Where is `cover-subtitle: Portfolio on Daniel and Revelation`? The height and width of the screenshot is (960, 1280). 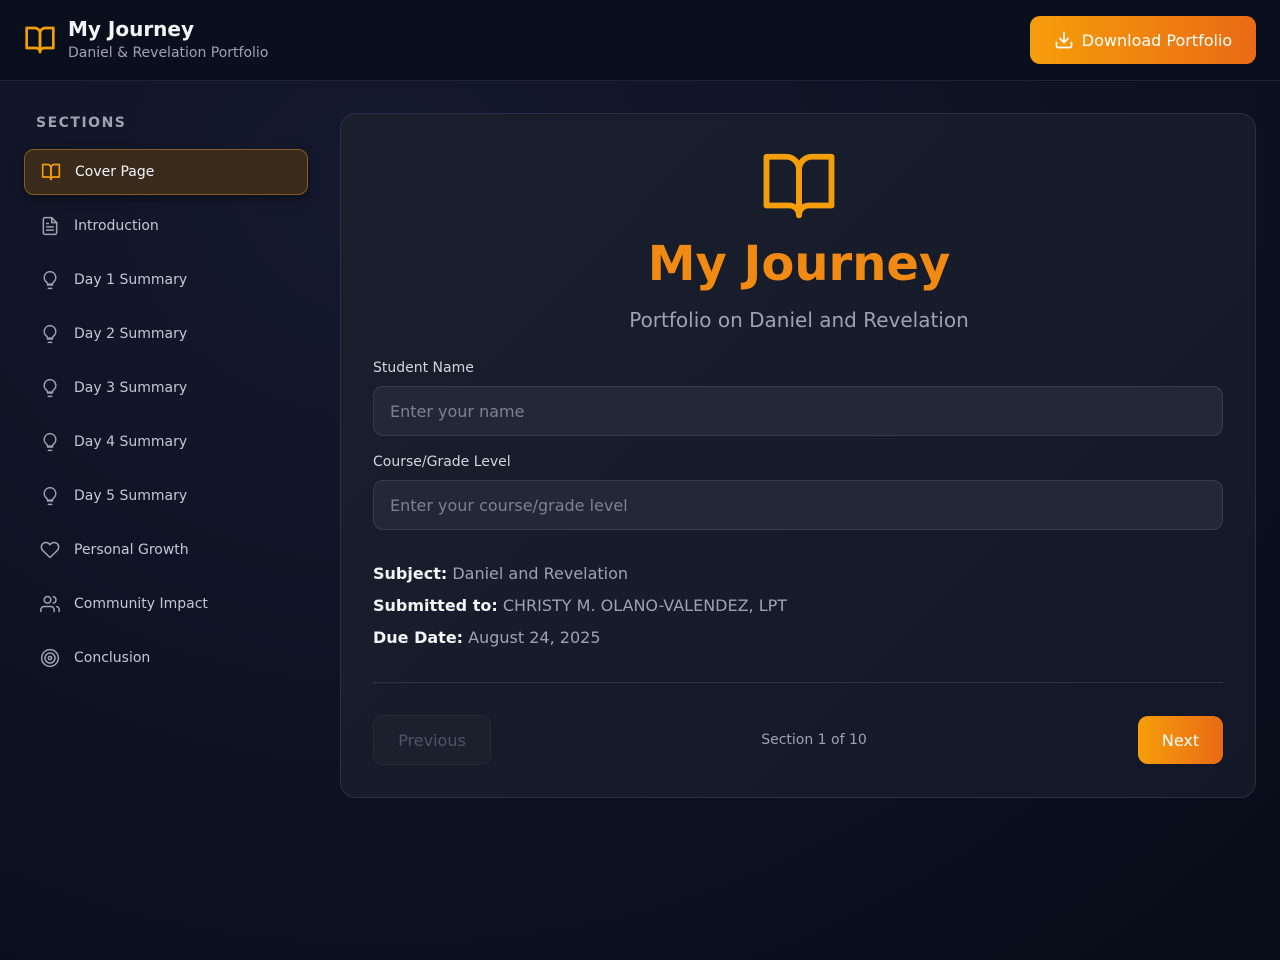 cover-subtitle: Portfolio on Daniel and Revelation is located at coordinates (799, 320).